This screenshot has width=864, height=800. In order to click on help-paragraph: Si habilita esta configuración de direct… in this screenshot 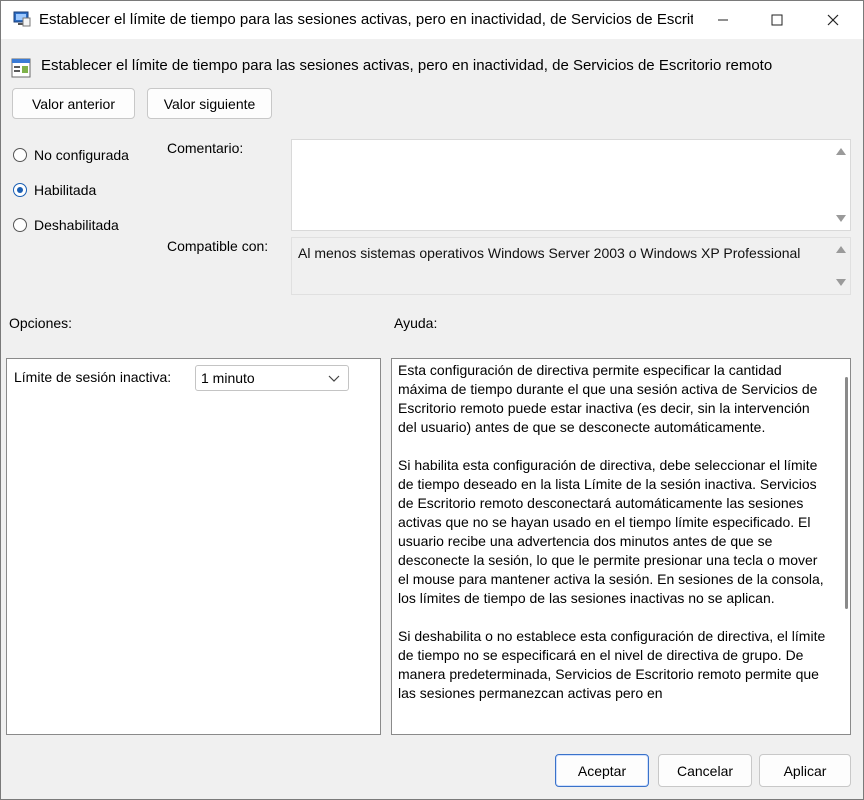, I will do `click(611, 531)`.